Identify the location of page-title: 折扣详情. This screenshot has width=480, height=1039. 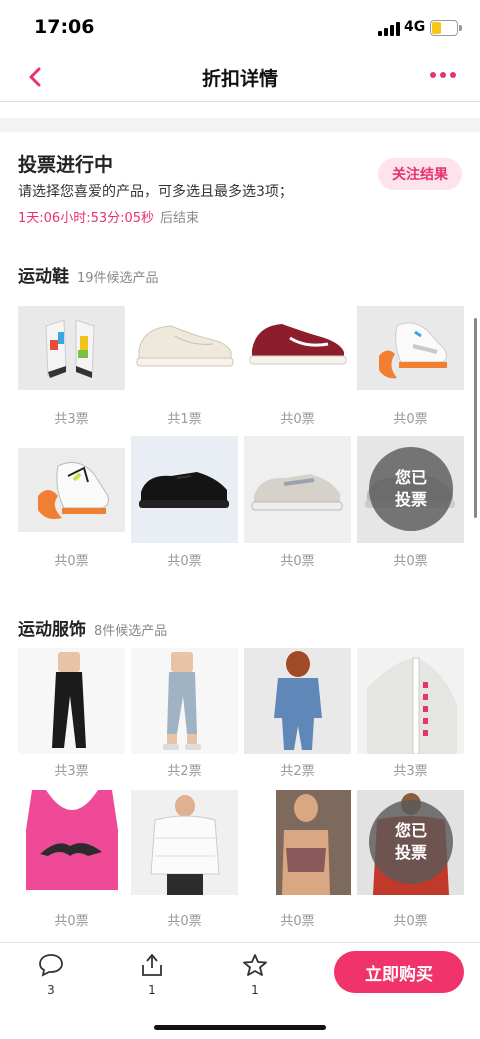
(239, 79).